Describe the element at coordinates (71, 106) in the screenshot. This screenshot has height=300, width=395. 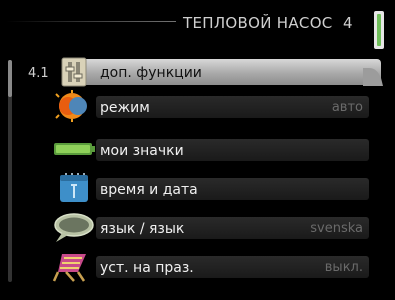
I see `sun-globe-icon` at that location.